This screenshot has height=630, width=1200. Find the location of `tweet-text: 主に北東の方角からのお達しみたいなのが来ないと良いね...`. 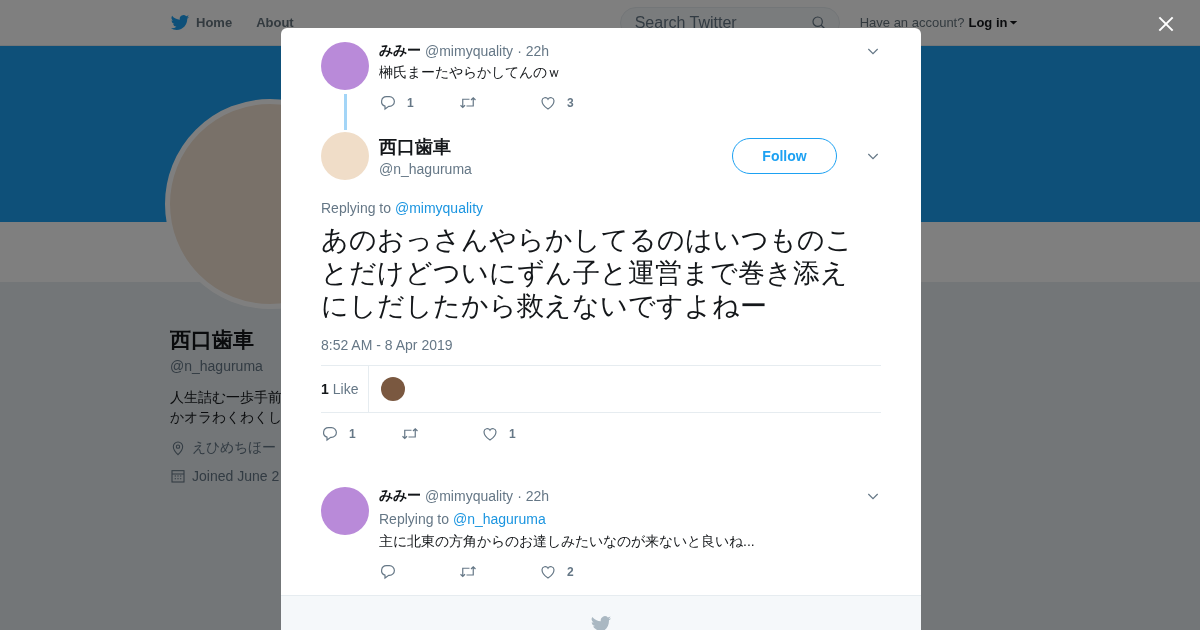

tweet-text: 主に北東の方角からのお達しみたいなのが来ないと良いね... is located at coordinates (567, 541).